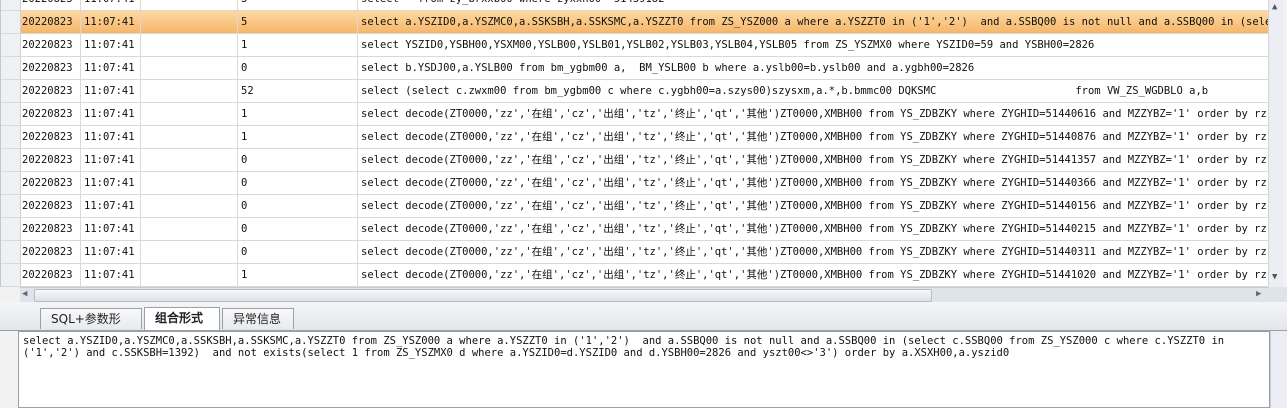 The height and width of the screenshot is (408, 1287). What do you see at coordinates (1274, 7) in the screenshot?
I see `arrow-up-icon: ▲` at bounding box center [1274, 7].